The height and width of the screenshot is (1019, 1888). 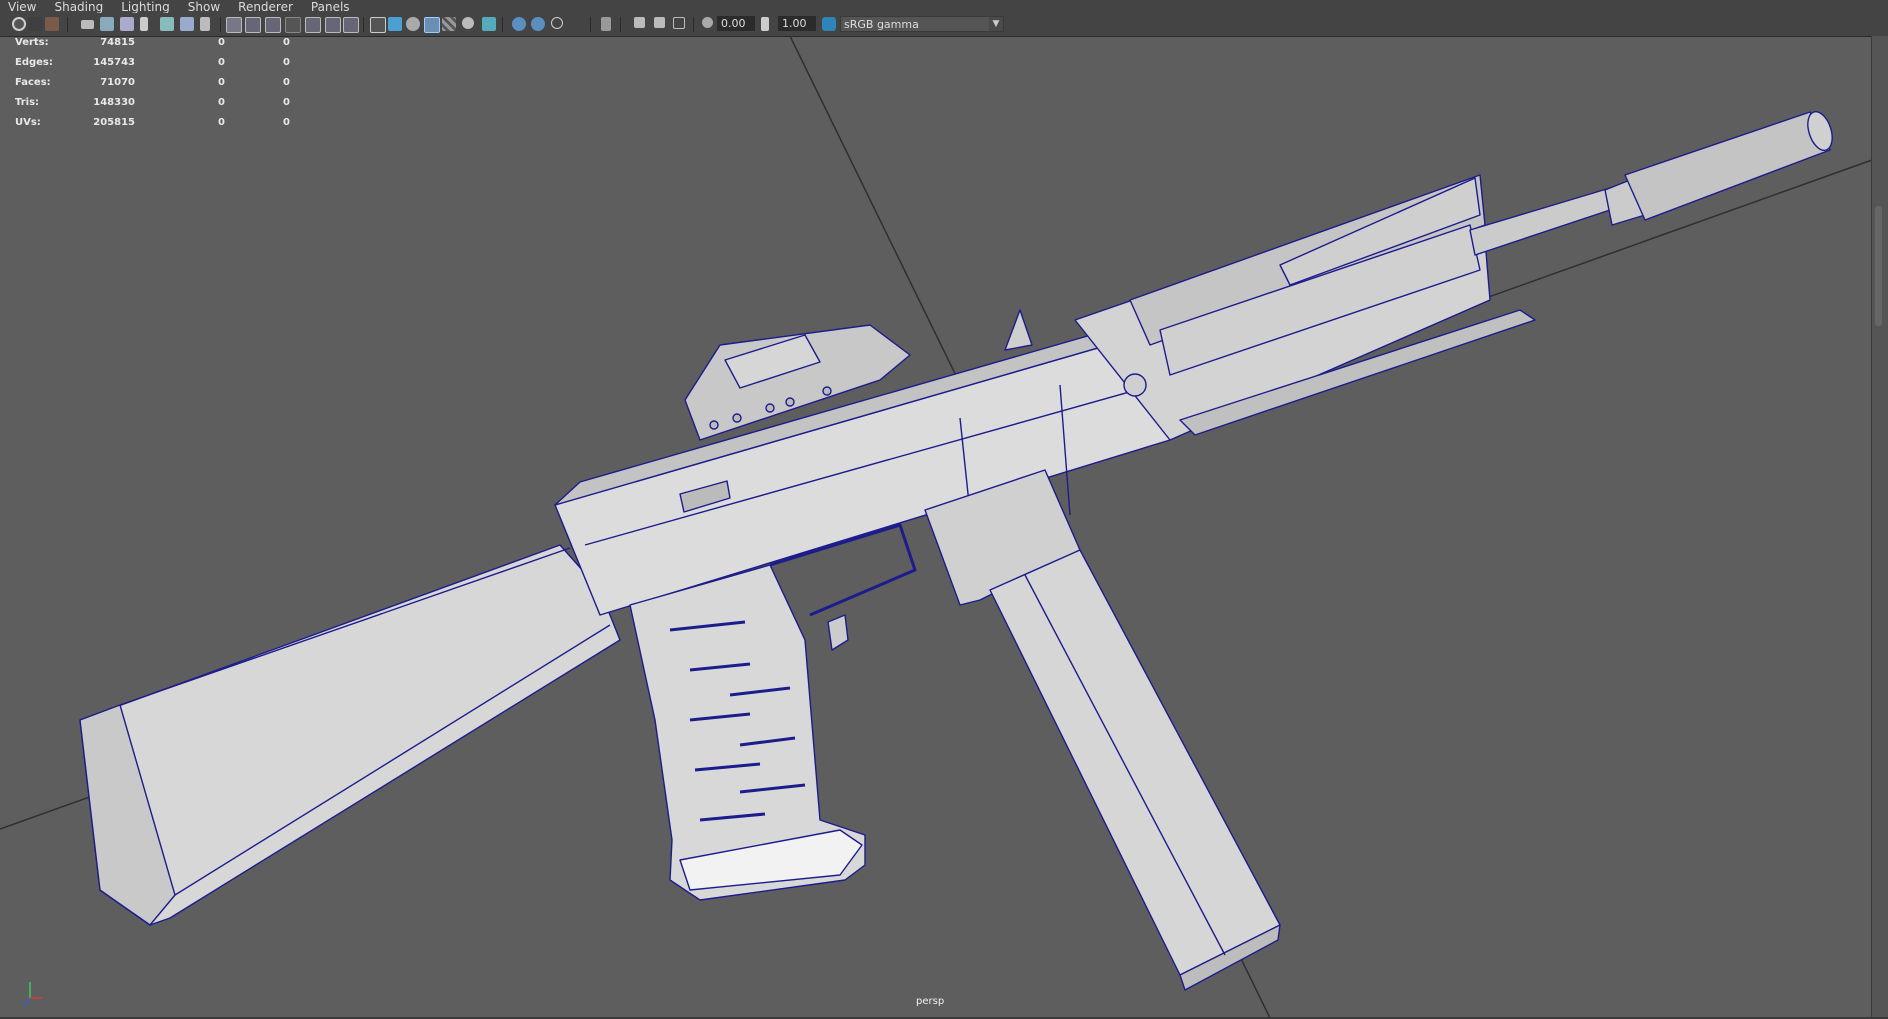 What do you see at coordinates (577, 24) in the screenshot?
I see `depth-of-field-icon` at bounding box center [577, 24].